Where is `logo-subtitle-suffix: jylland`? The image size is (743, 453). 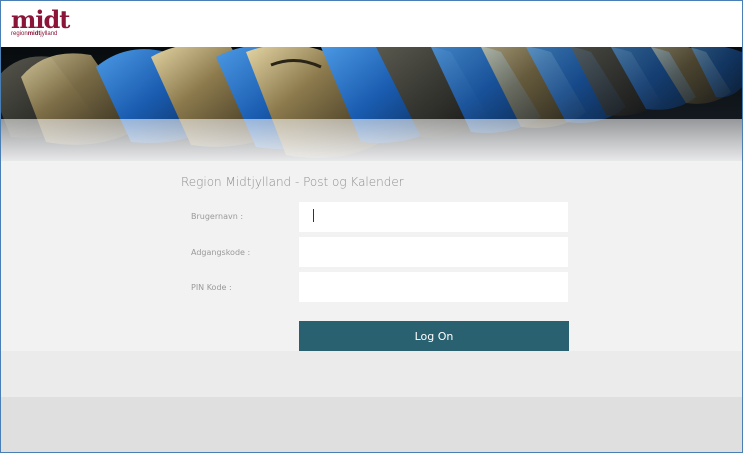 logo-subtitle-suffix: jylland is located at coordinates (49, 34).